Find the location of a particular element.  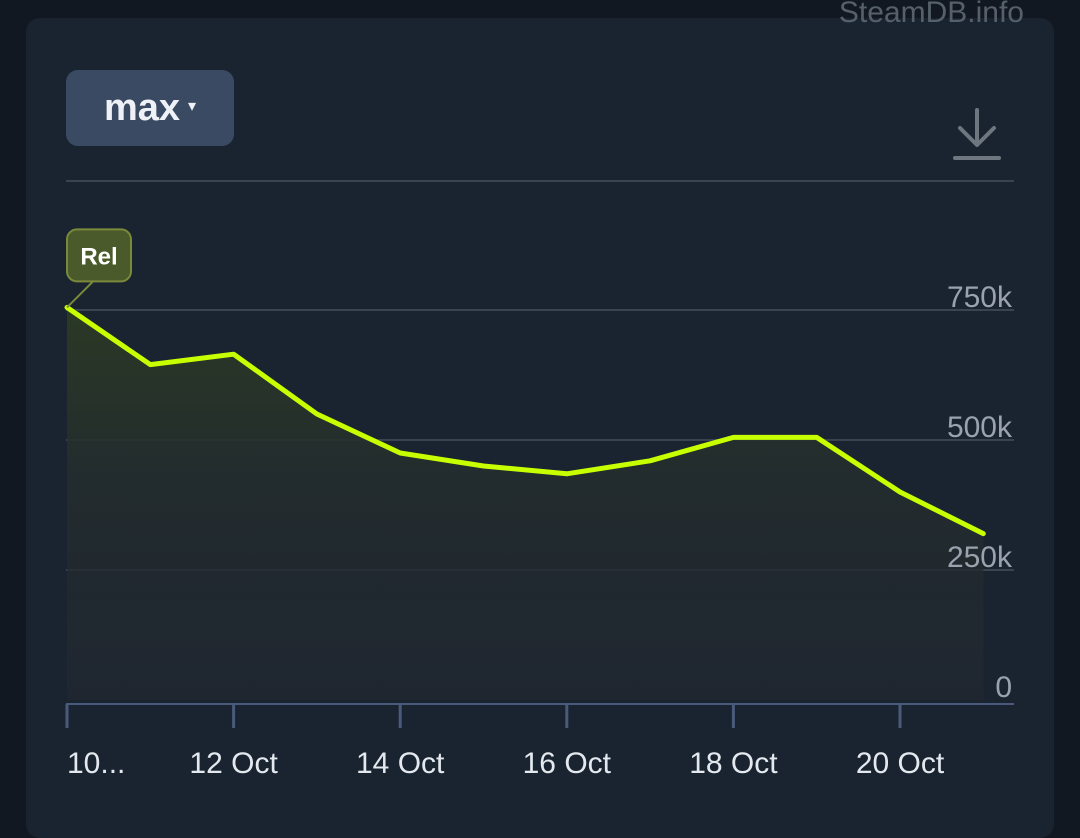

y-tick-label: 750k is located at coordinates (980, 297).